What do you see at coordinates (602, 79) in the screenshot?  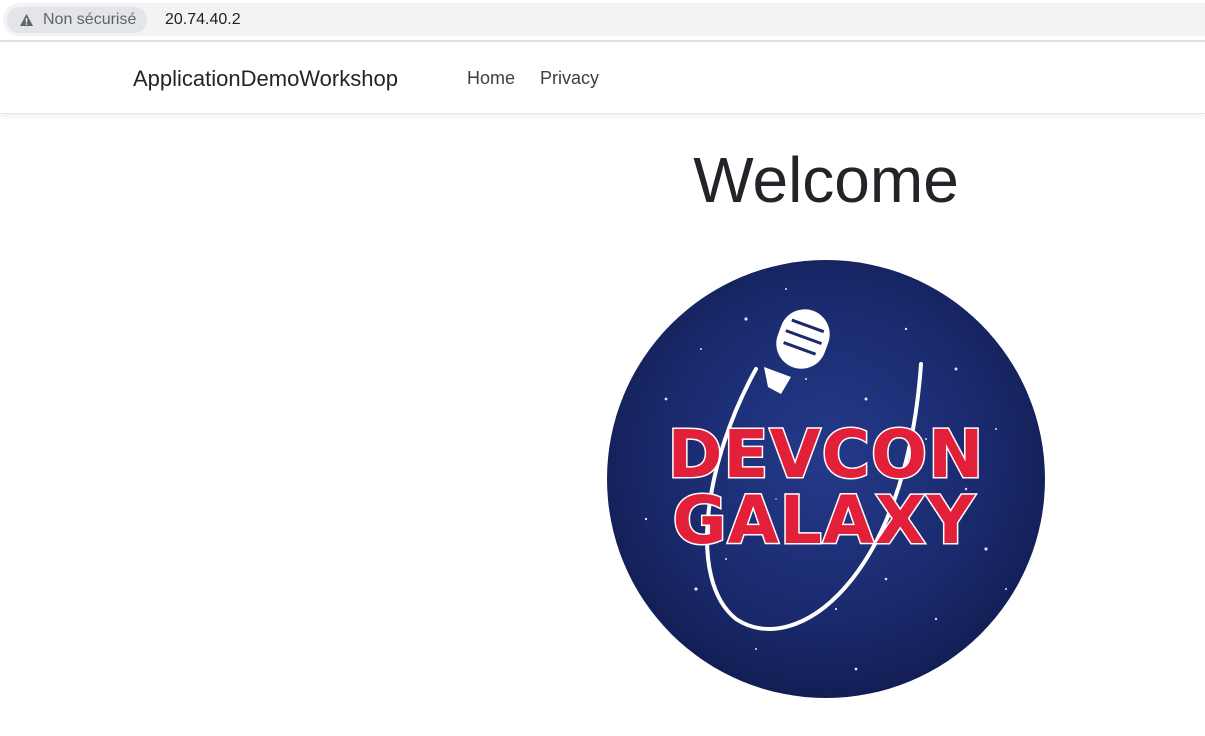 I see `site-navbar: ApplicationDemoWorkshop Home Privacy` at bounding box center [602, 79].